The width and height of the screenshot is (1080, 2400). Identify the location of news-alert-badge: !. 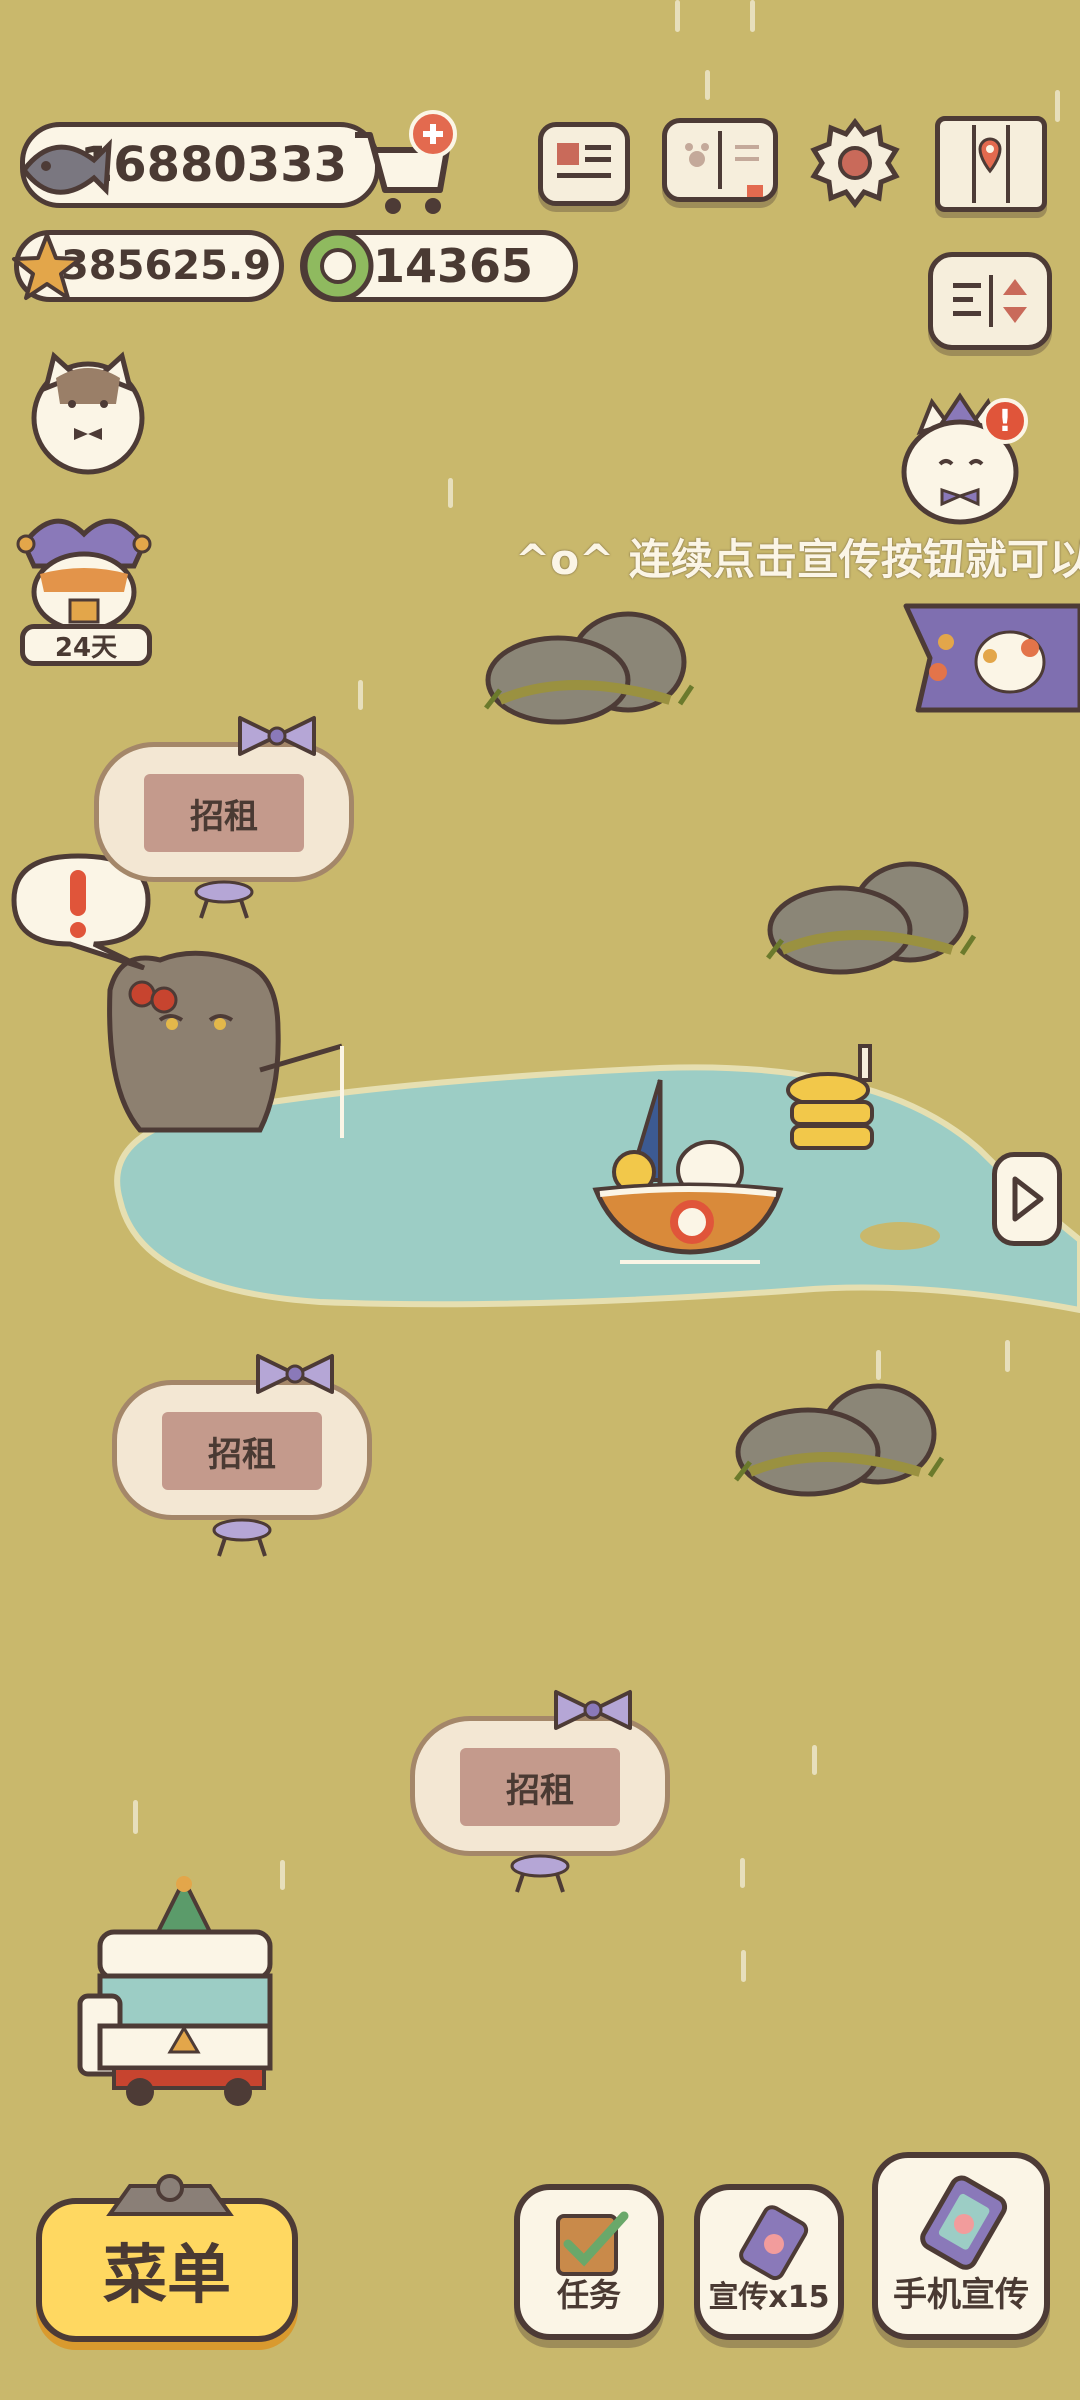
(1005, 421).